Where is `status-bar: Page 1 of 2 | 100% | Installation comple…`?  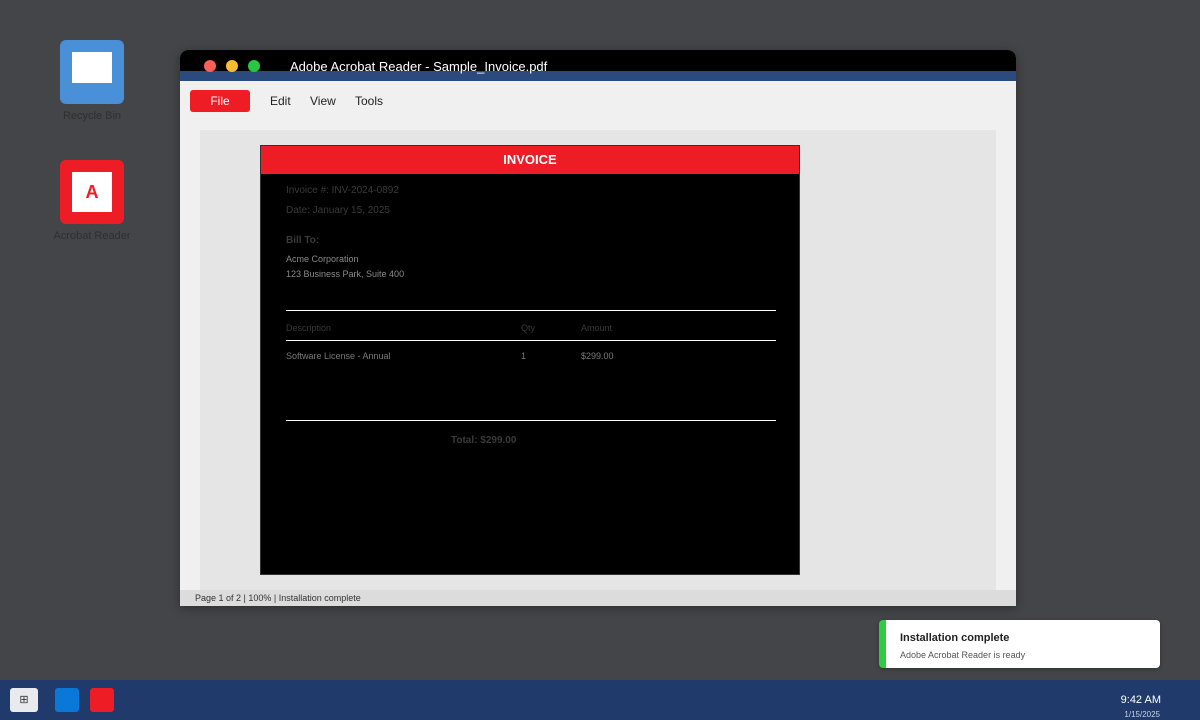 status-bar: Page 1 of 2 | 100% | Installation comple… is located at coordinates (598, 598).